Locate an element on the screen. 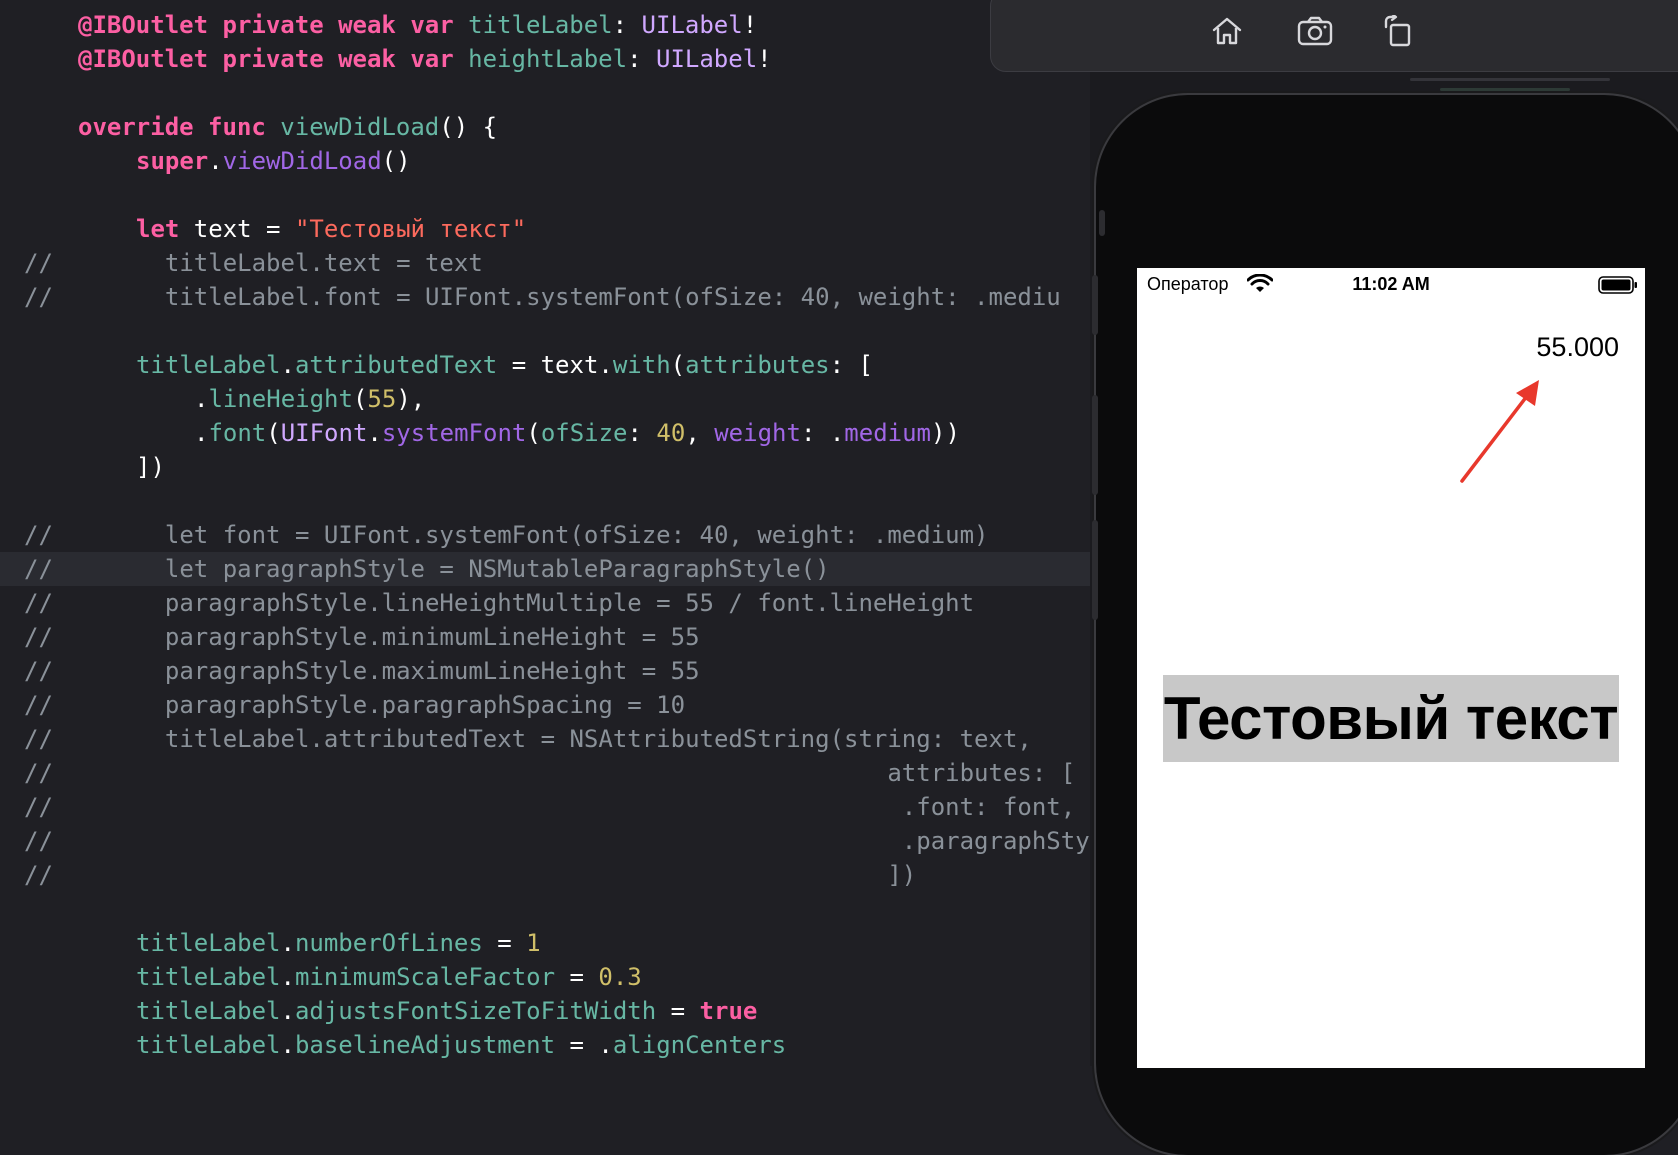 This screenshot has height=1155, width=1678. code-token: UILabel is located at coordinates (707, 59).